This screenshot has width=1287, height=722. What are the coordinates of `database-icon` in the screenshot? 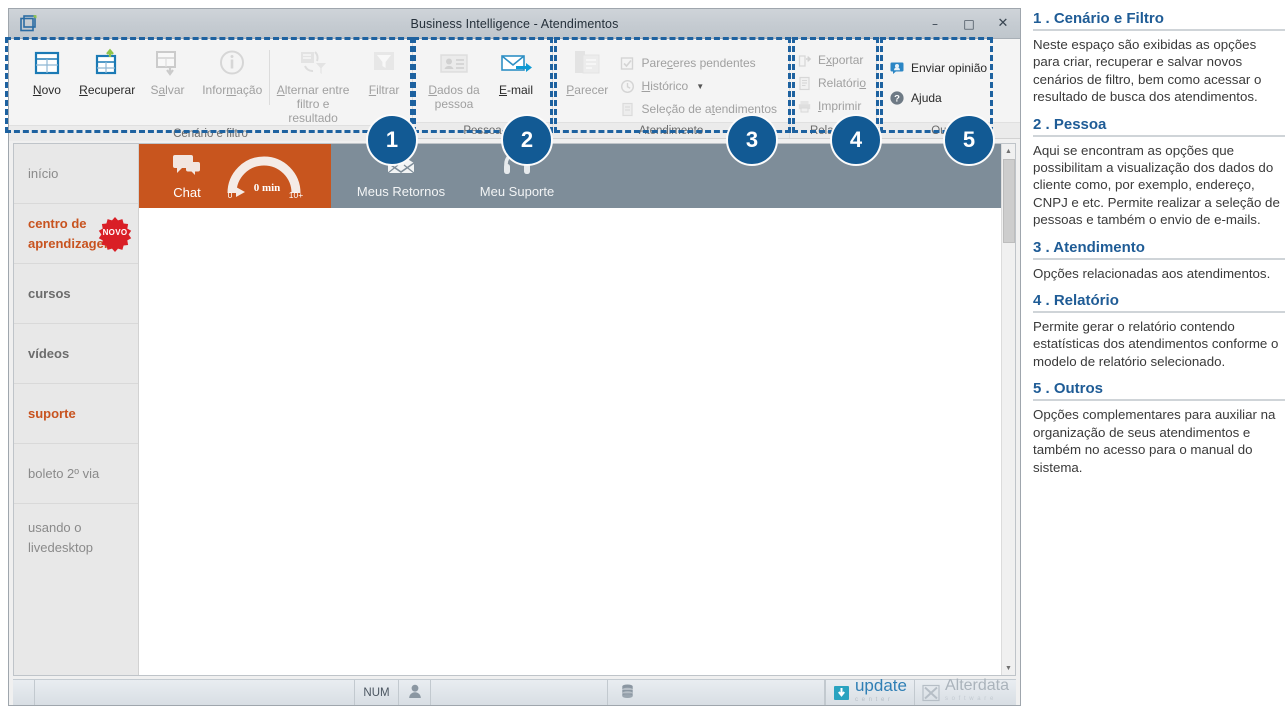 It's located at (627, 693).